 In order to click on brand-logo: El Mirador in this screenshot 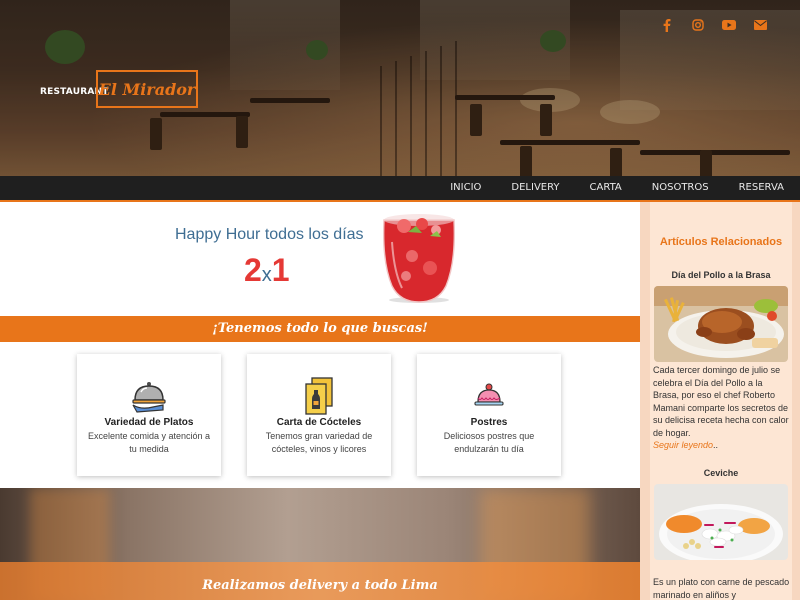, I will do `click(147, 89)`.